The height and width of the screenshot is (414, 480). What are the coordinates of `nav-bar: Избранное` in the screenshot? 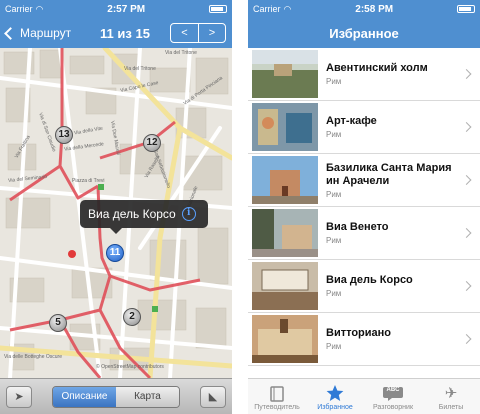 It's located at (364, 33).